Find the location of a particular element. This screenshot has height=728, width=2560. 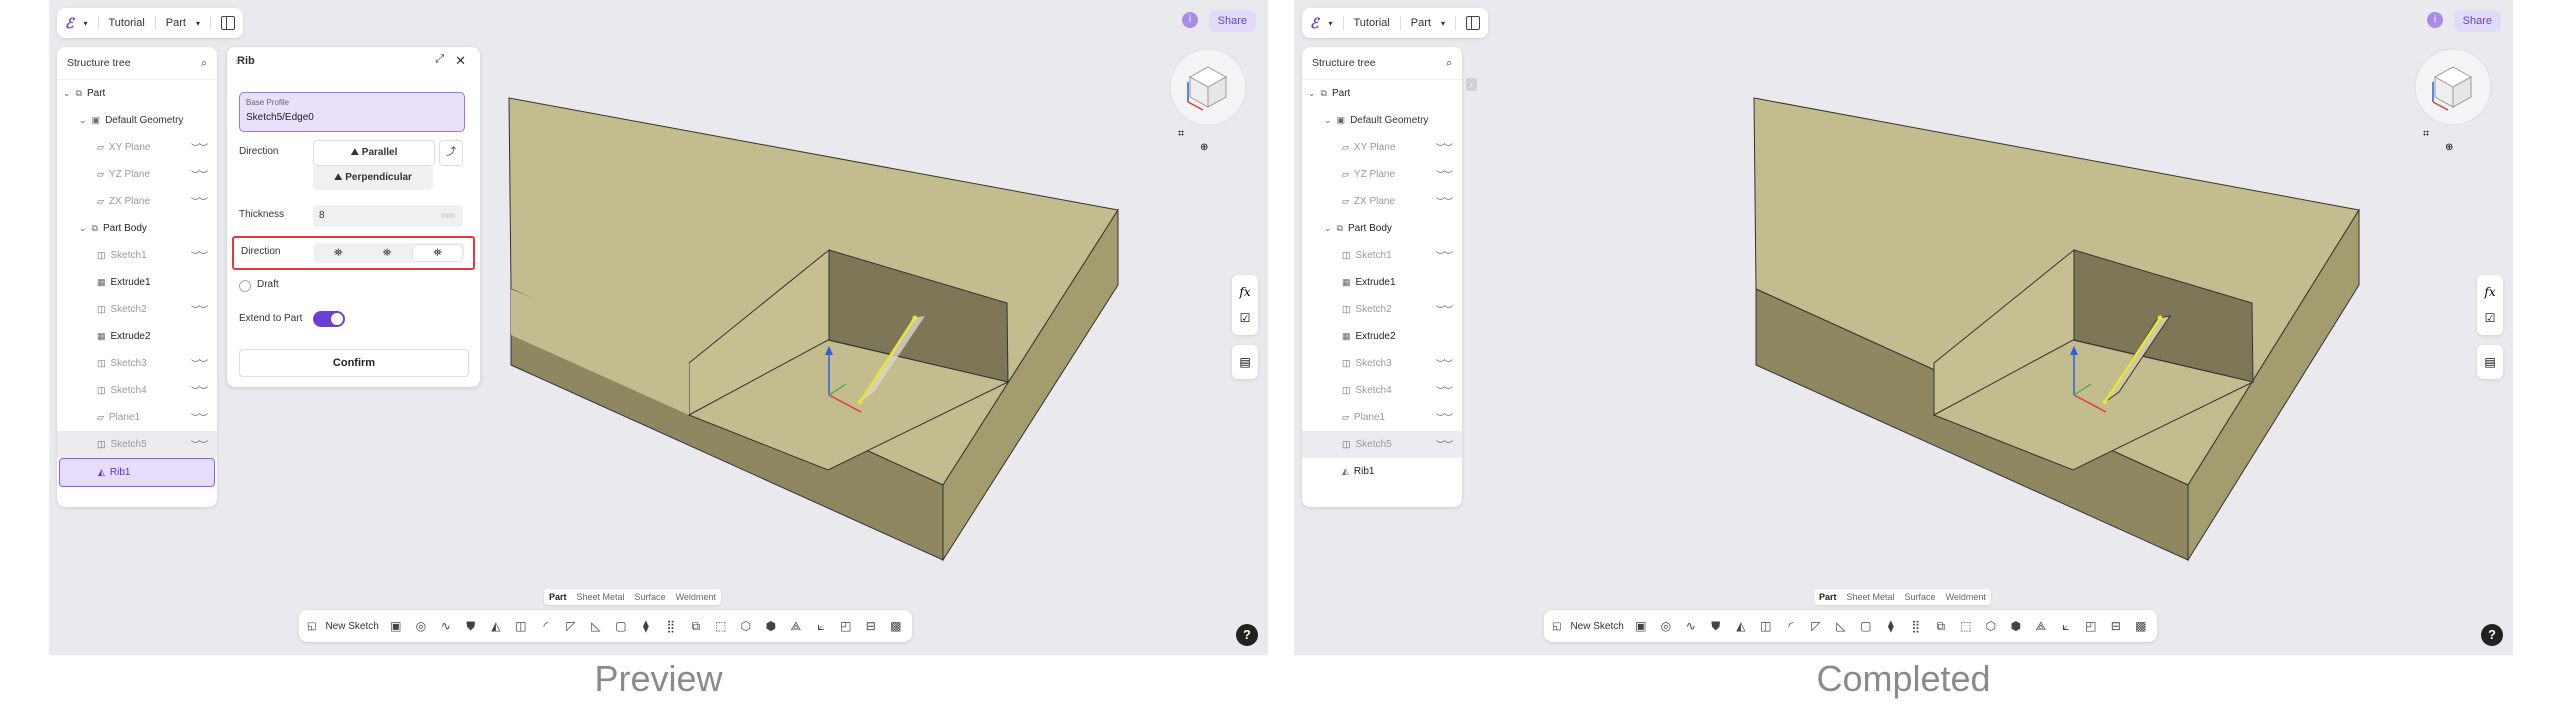

tree-item-part: ⌄ ⧉ Part is located at coordinates (137, 93).